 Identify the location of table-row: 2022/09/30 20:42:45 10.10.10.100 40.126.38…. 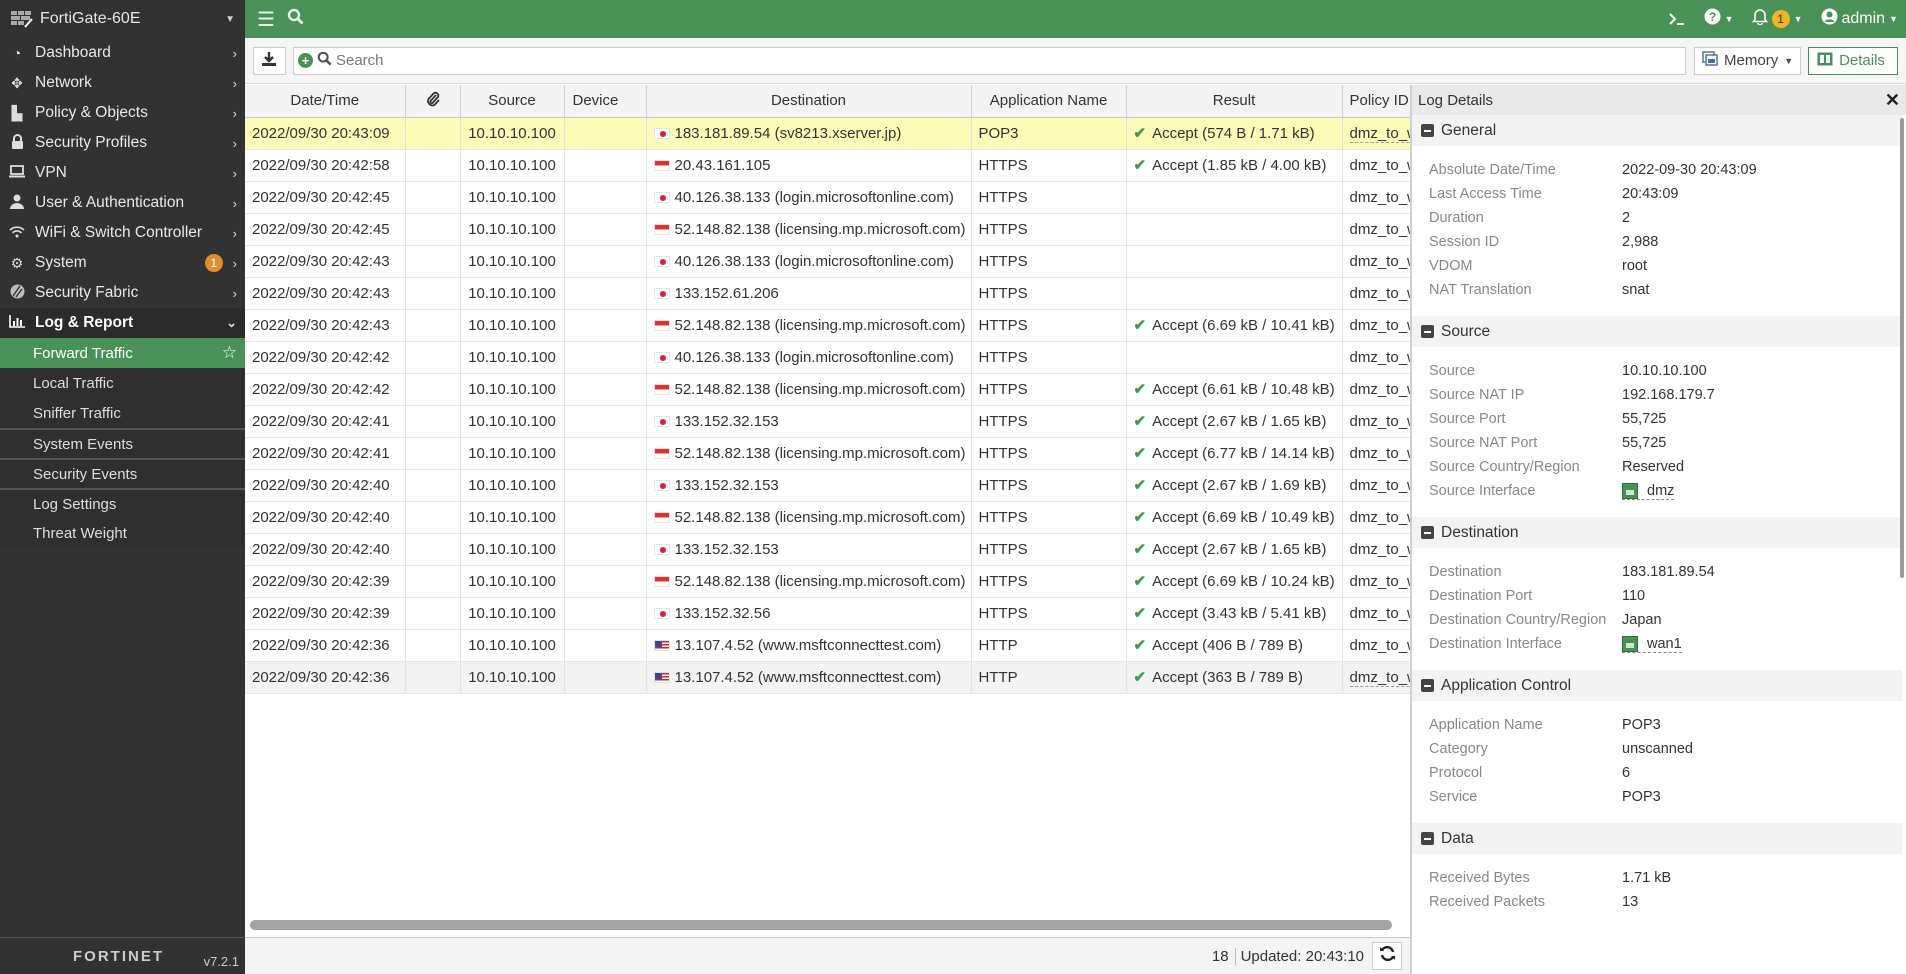
(828, 197).